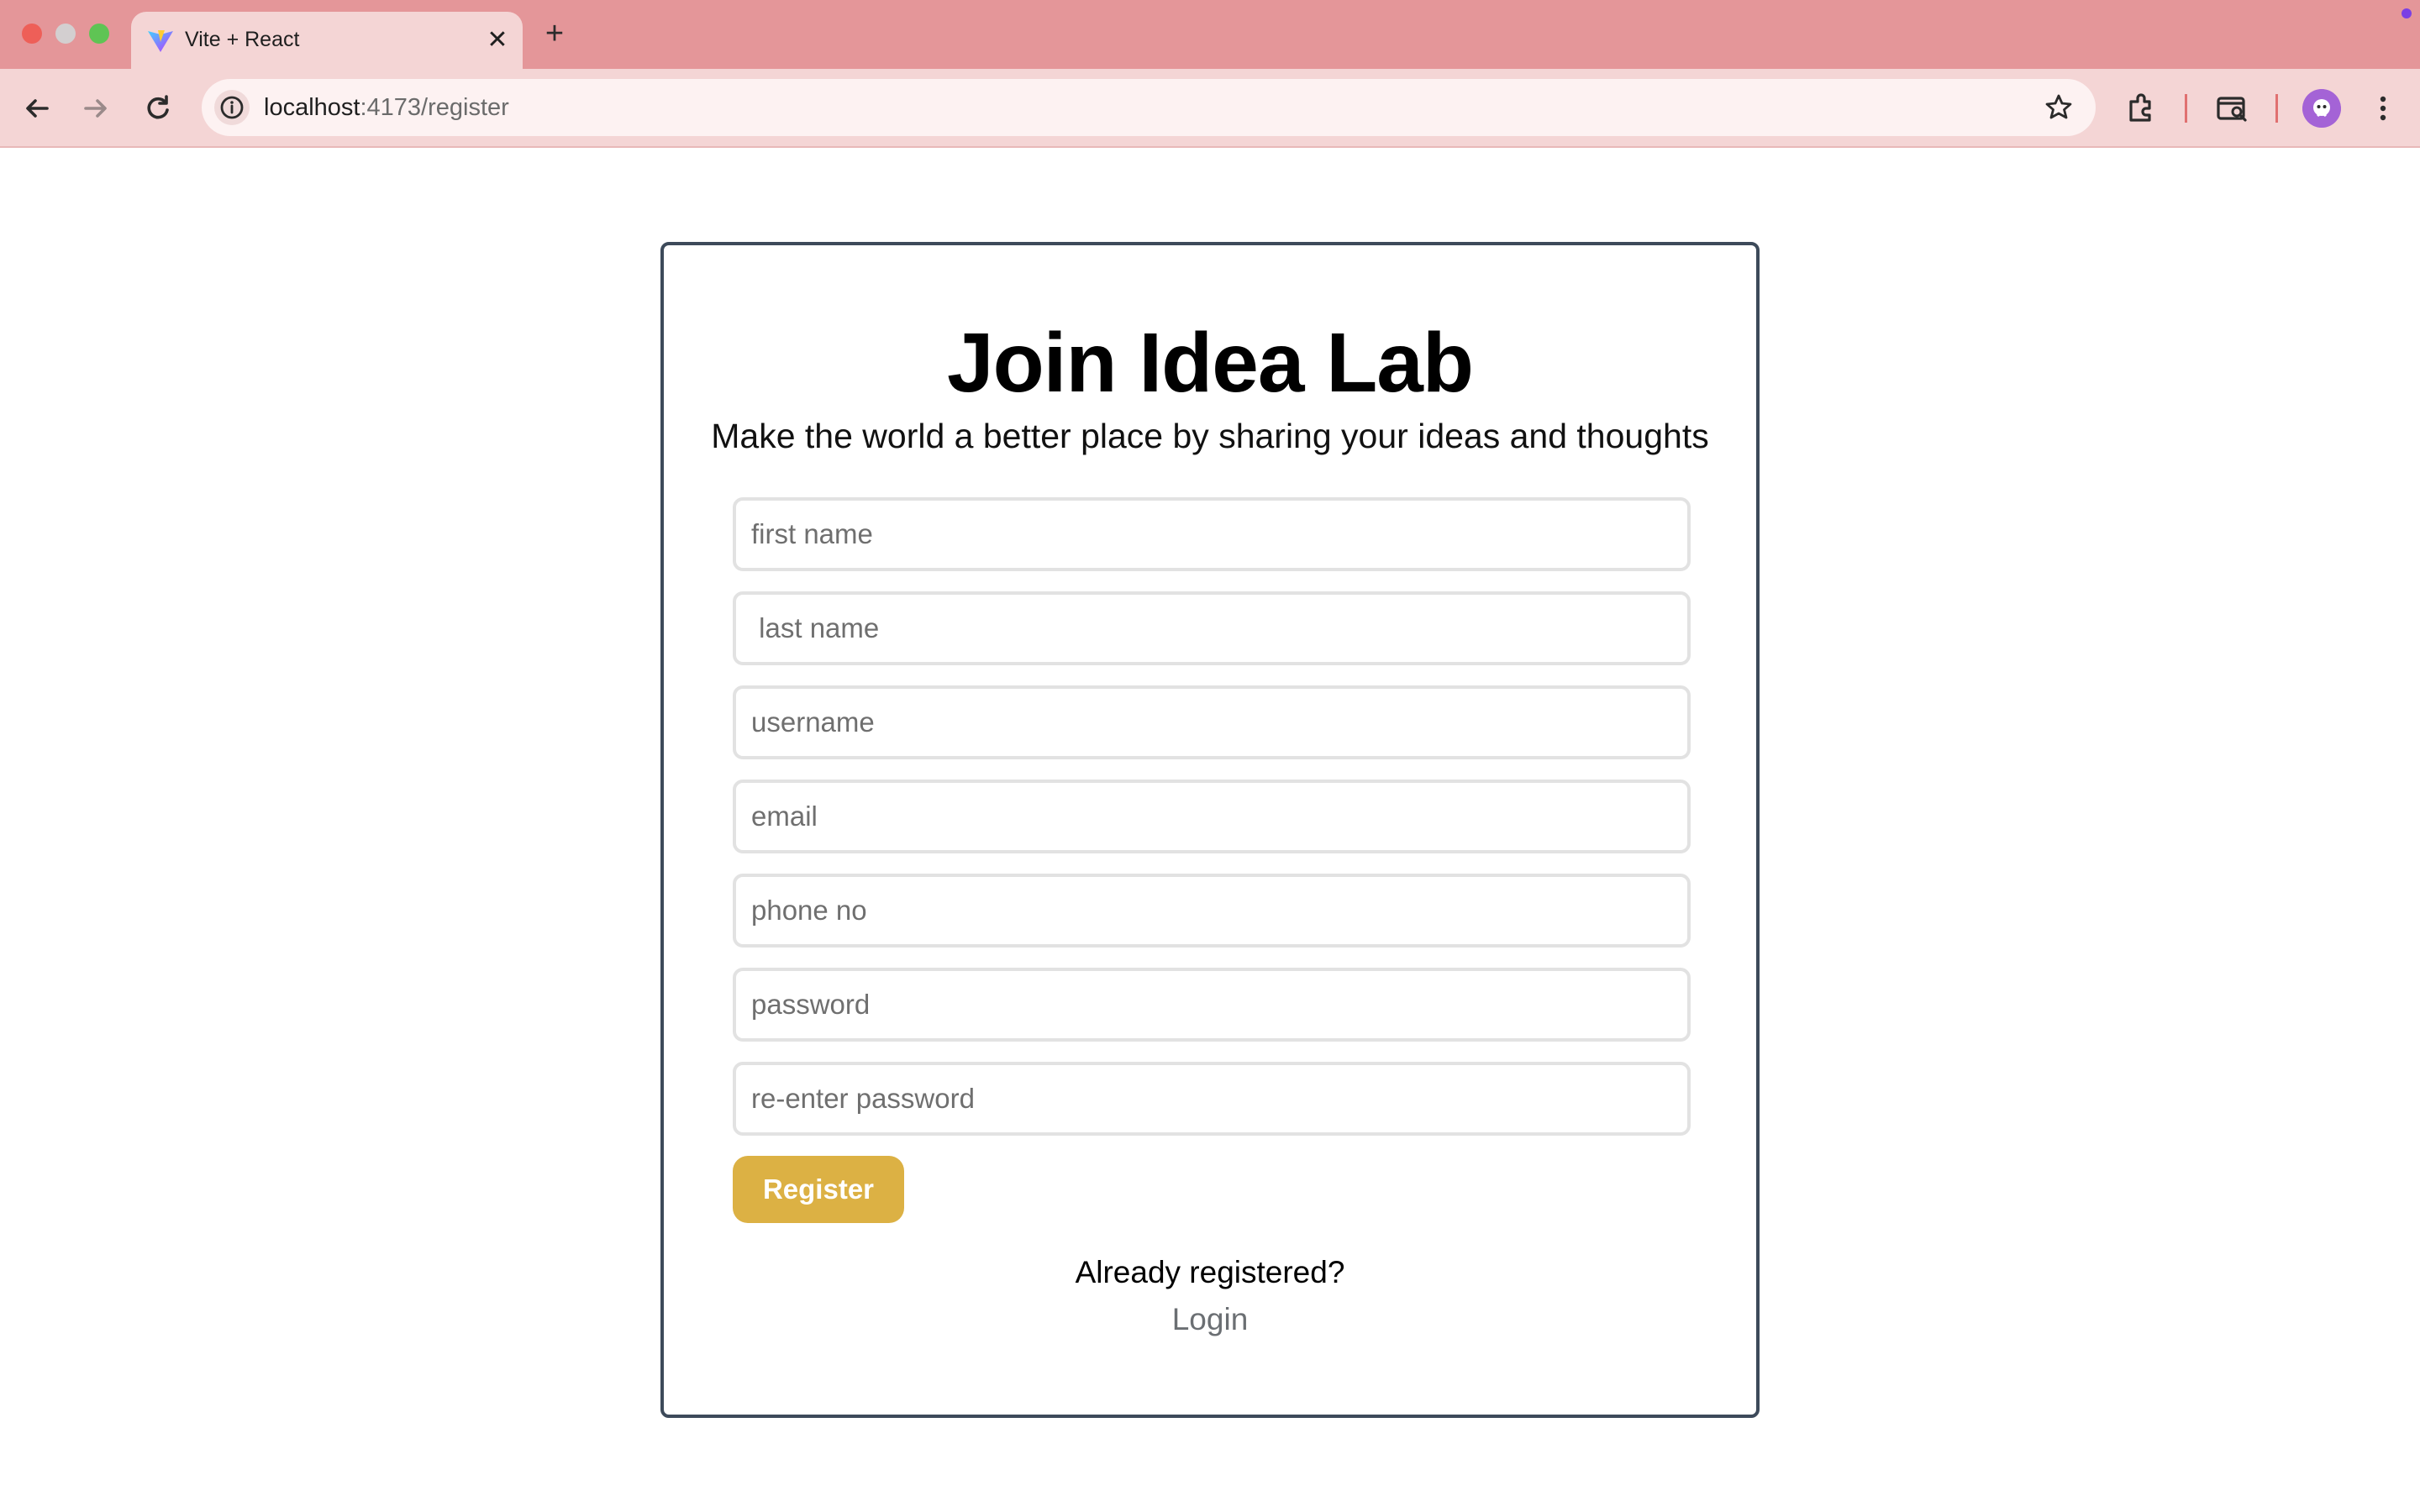  What do you see at coordinates (1212, 1005) in the screenshot?
I see `password-input` at bounding box center [1212, 1005].